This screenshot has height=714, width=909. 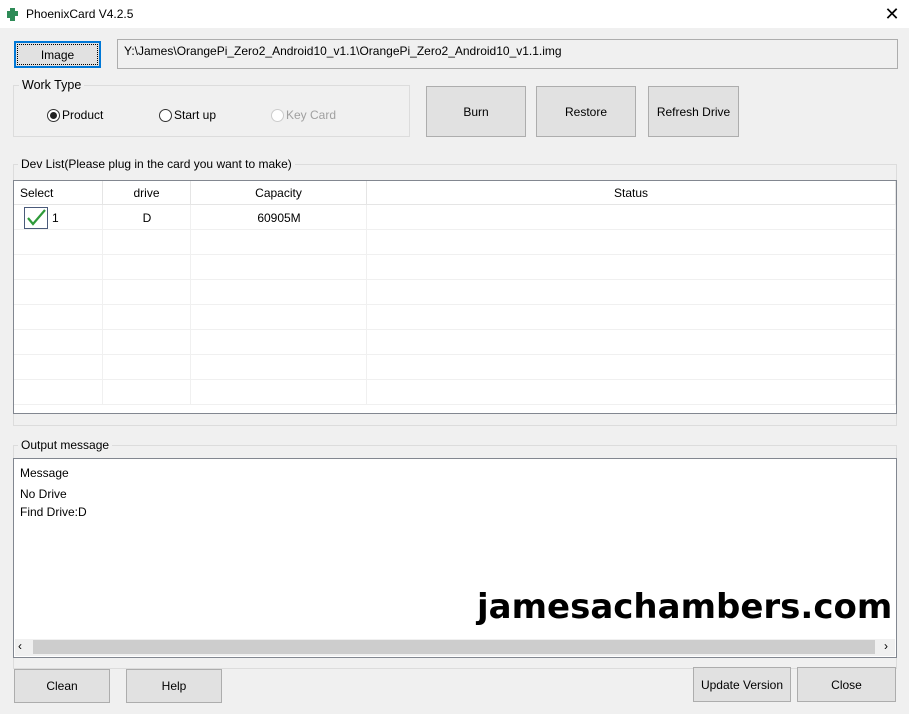 I want to click on image-button: Image, so click(x=57, y=54).